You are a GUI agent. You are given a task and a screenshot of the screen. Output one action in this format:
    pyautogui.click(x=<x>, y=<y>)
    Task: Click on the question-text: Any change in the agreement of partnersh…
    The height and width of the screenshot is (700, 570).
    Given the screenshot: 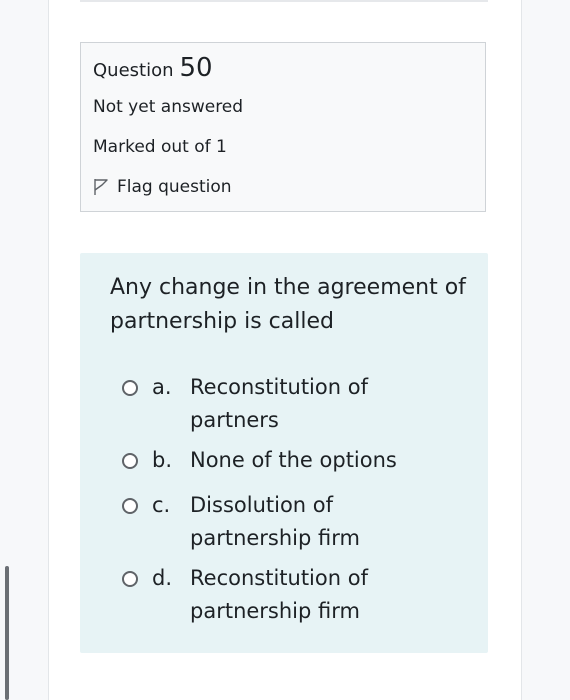 What is the action you would take?
    pyautogui.click(x=288, y=304)
    